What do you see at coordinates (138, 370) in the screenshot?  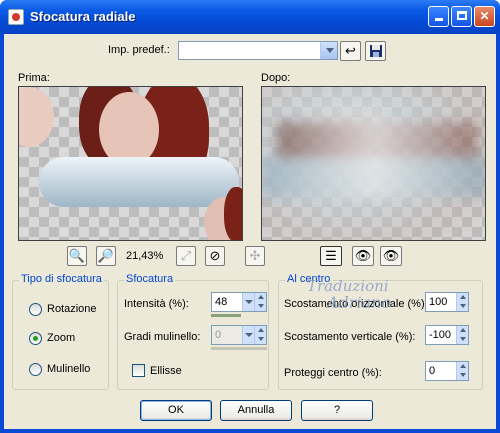 I see `ellisse-checkbox` at bounding box center [138, 370].